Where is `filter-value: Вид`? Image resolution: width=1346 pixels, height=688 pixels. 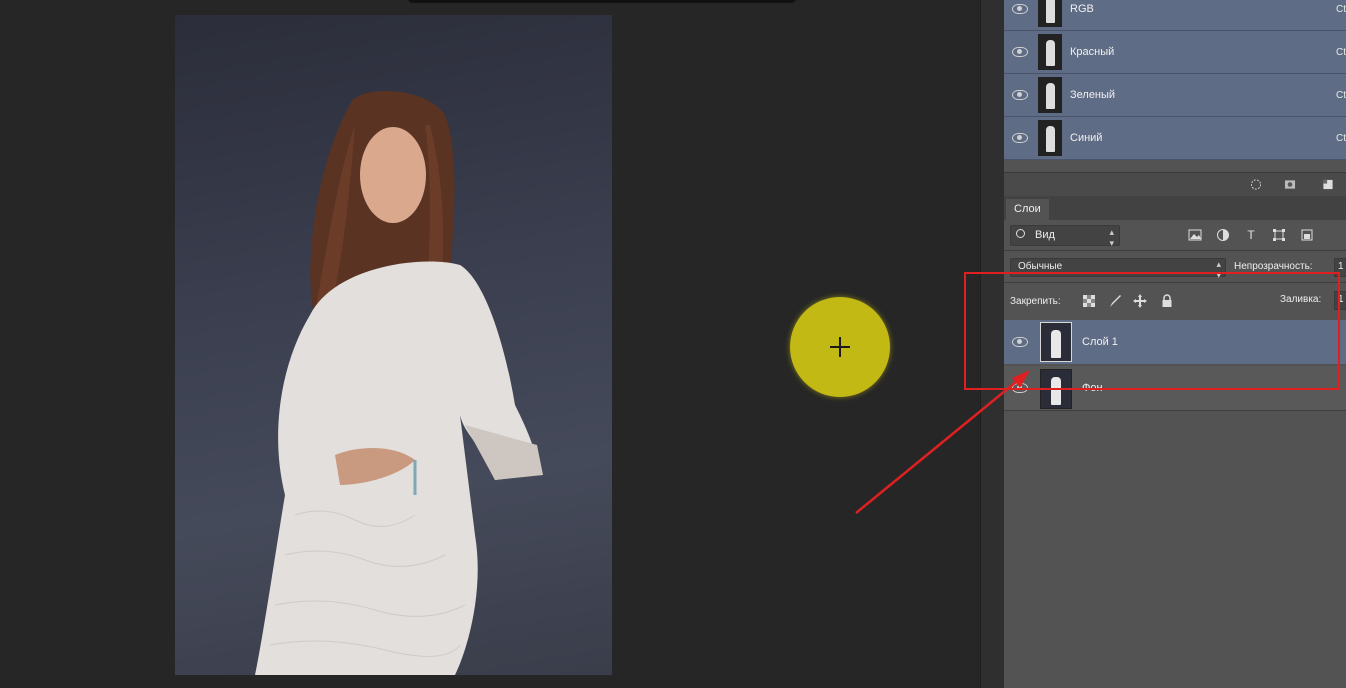 filter-value: Вид is located at coordinates (1045, 235).